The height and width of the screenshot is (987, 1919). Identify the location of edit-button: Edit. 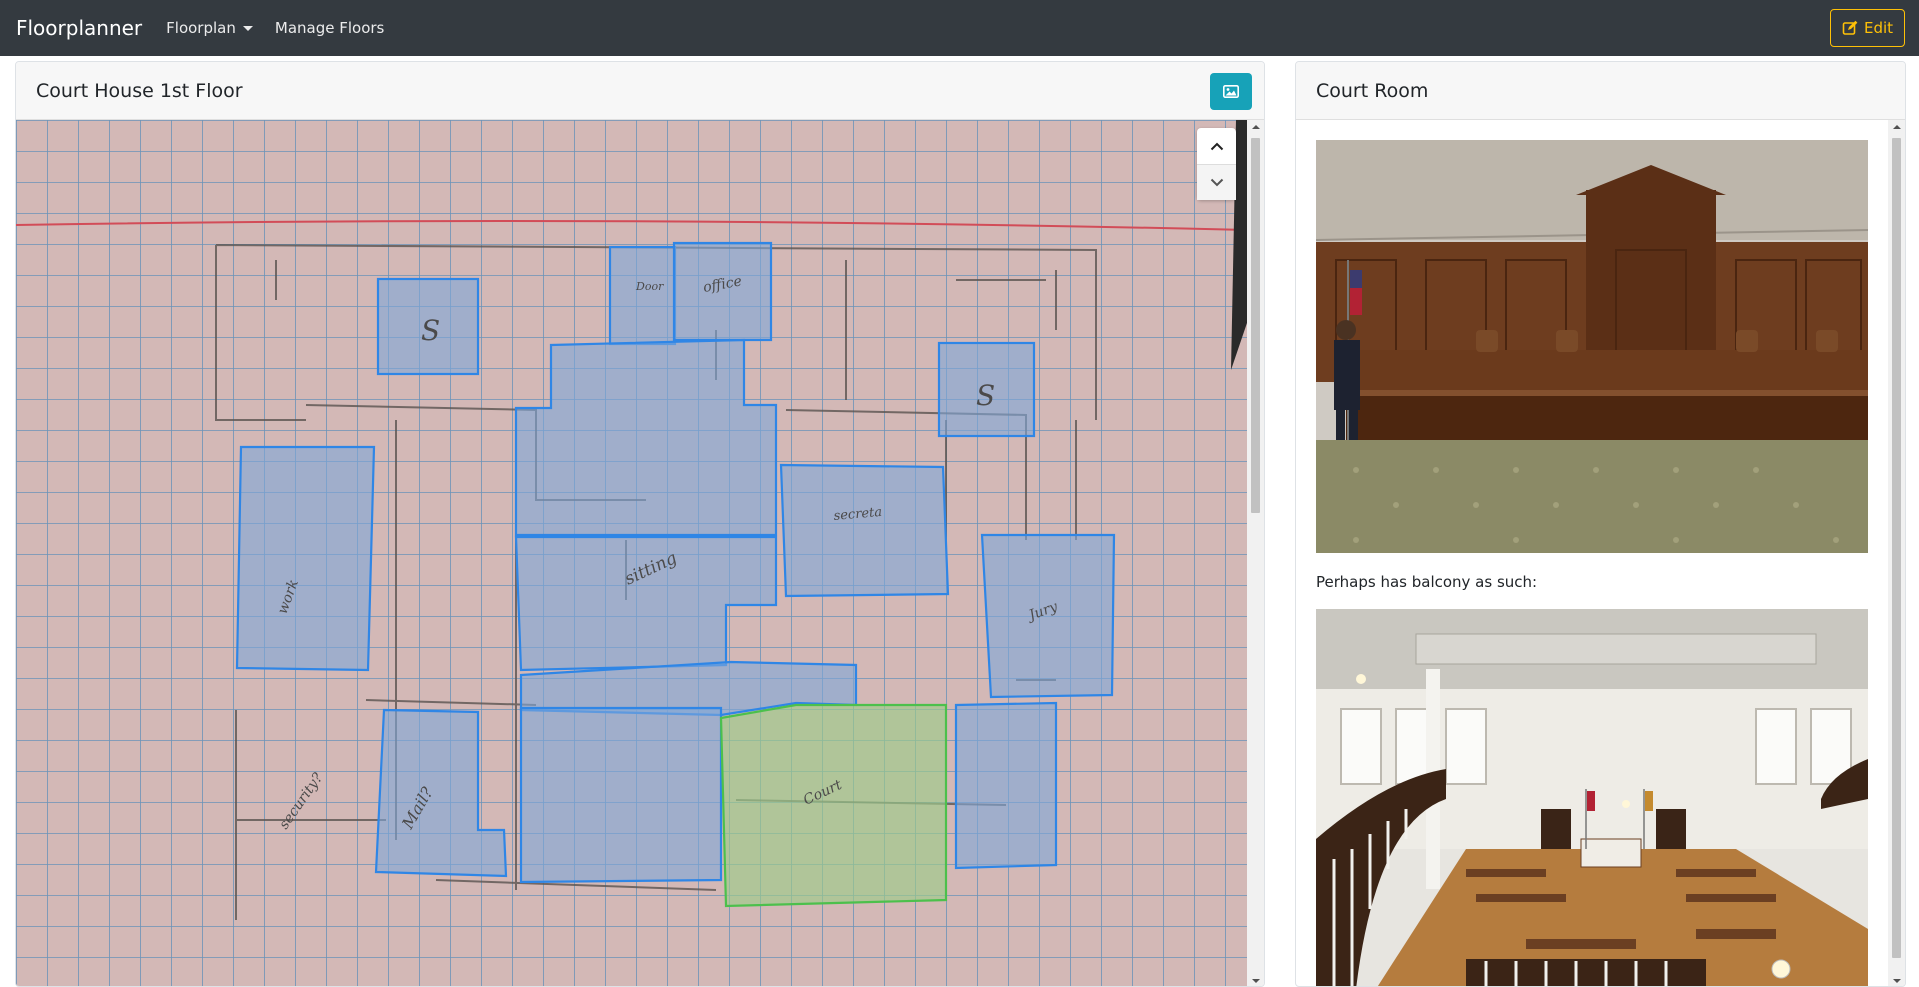
(1867, 28).